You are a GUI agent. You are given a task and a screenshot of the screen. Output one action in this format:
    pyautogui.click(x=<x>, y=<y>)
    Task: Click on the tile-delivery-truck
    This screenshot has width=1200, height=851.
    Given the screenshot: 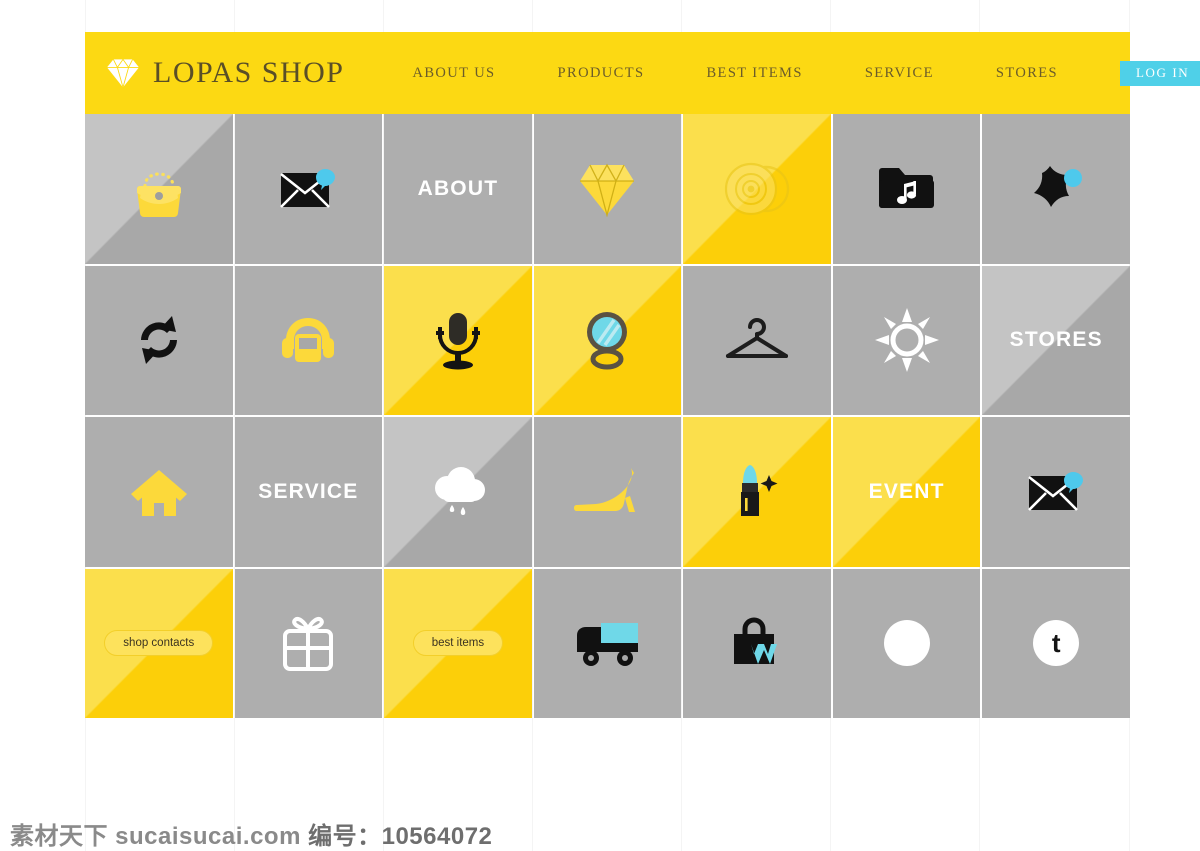 What is the action you would take?
    pyautogui.click(x=607, y=643)
    